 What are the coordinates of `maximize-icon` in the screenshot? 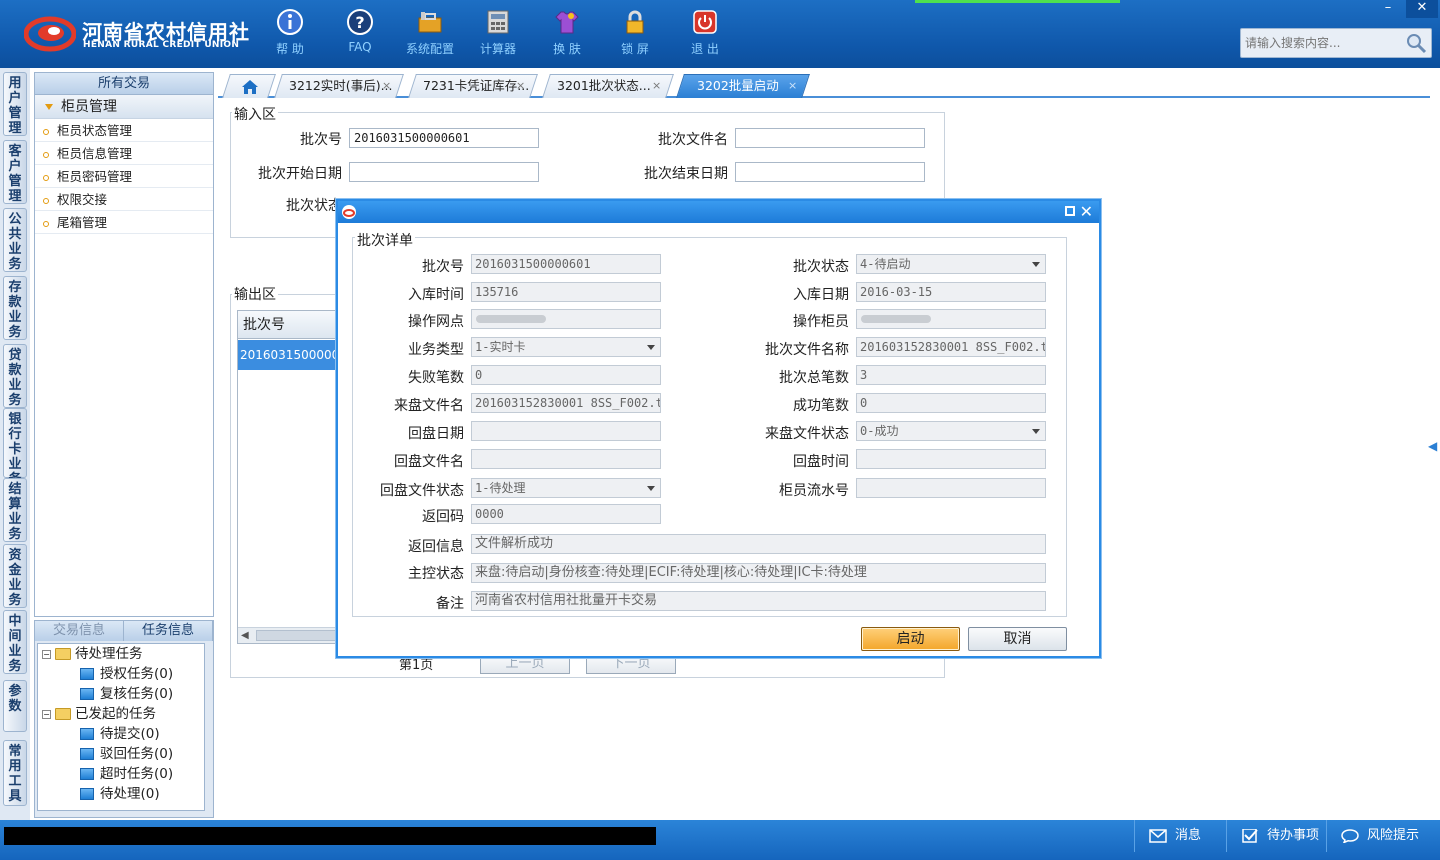 It's located at (1070, 211).